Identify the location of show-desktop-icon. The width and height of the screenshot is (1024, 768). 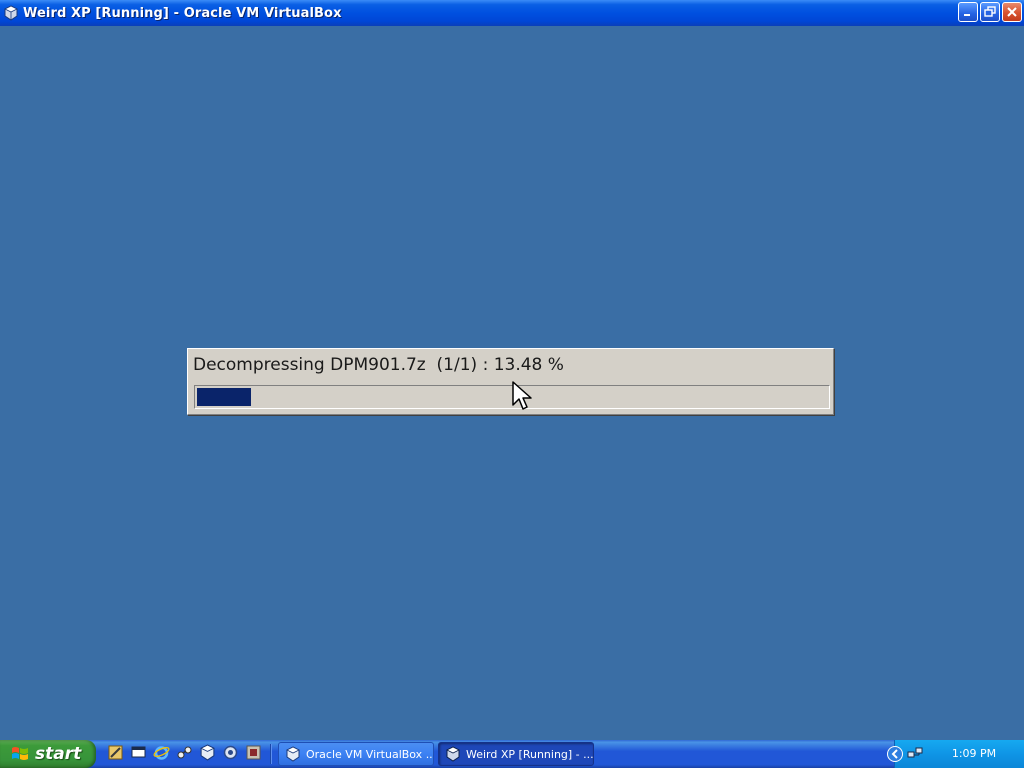
(138, 752).